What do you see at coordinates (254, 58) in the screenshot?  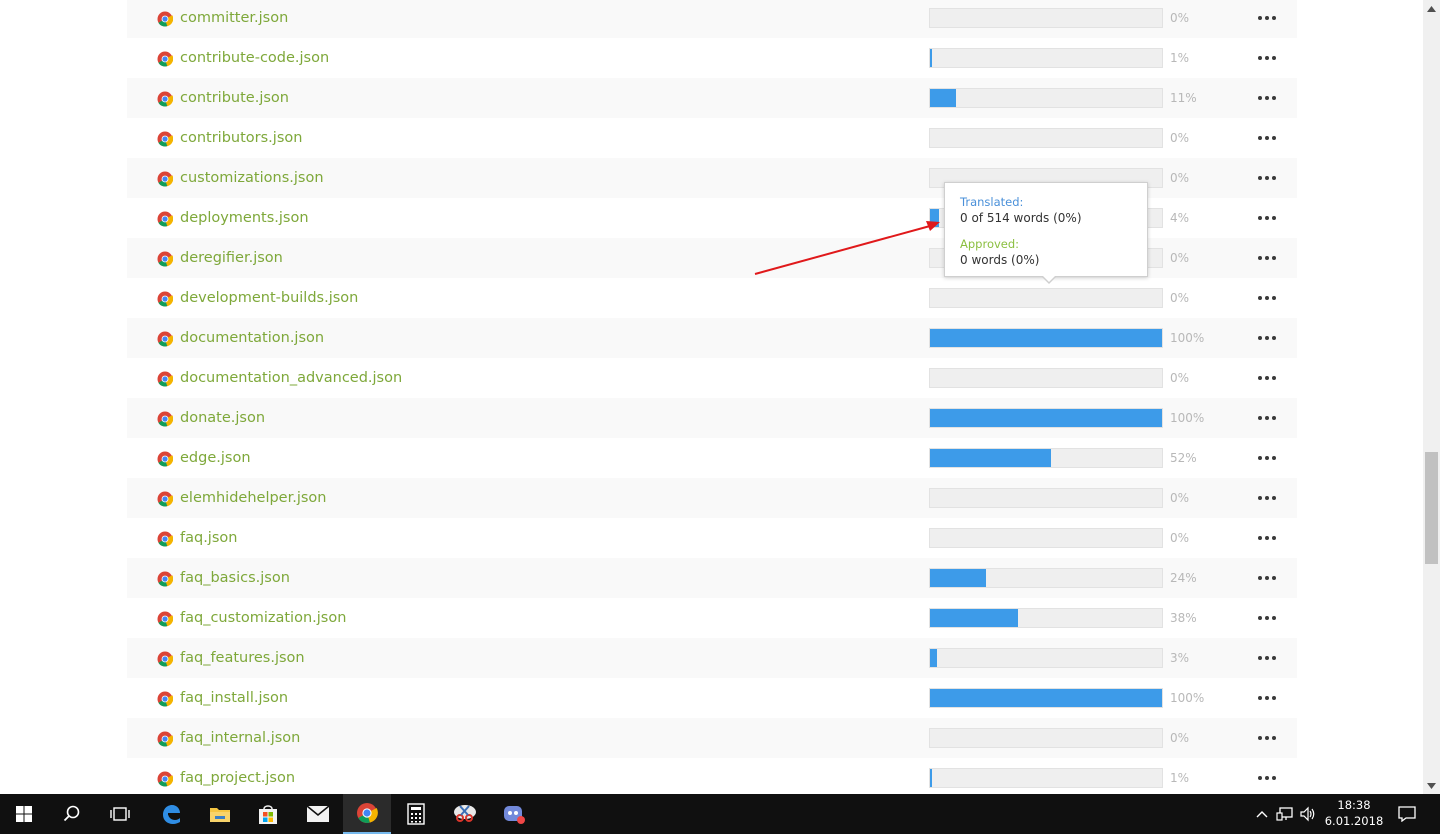 I see `file-name-link: contribute-code.json` at bounding box center [254, 58].